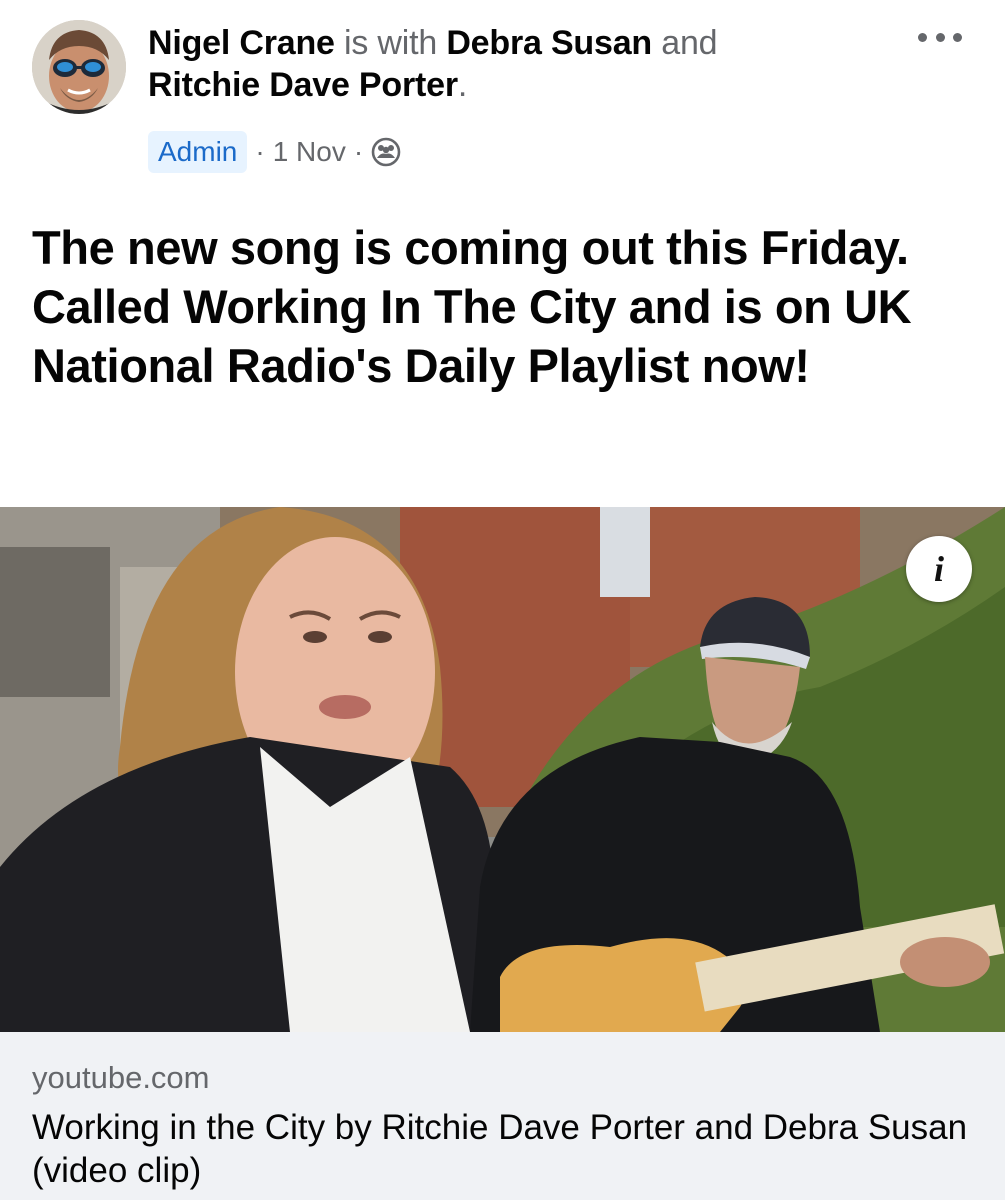 This screenshot has width=1005, height=1200. I want to click on post-date: 1 Nov, so click(309, 152).